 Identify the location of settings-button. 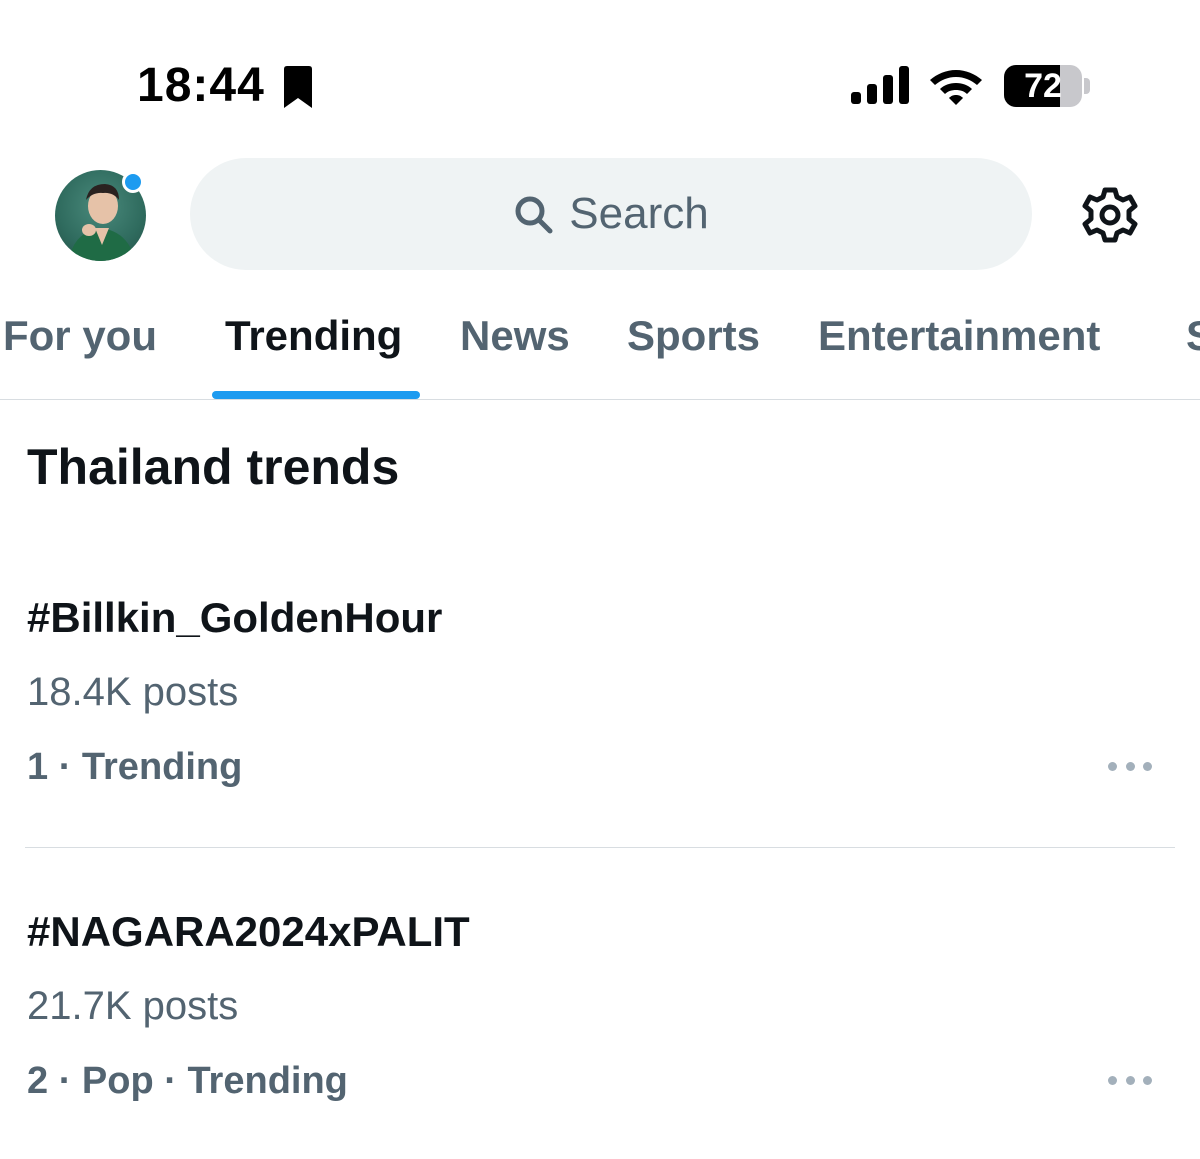
(1110, 215).